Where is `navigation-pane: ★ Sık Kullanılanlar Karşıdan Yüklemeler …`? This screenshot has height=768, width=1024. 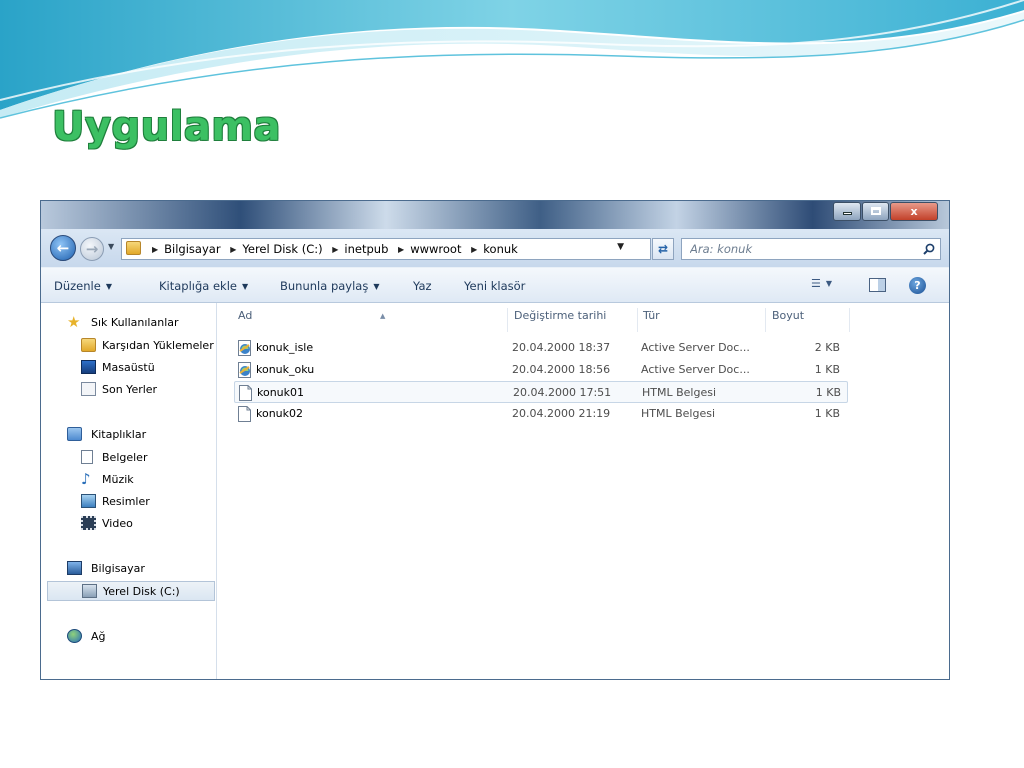
navigation-pane: ★ Sık Kullanılanlar Karşıdan Yüklemeler … is located at coordinates (129, 491).